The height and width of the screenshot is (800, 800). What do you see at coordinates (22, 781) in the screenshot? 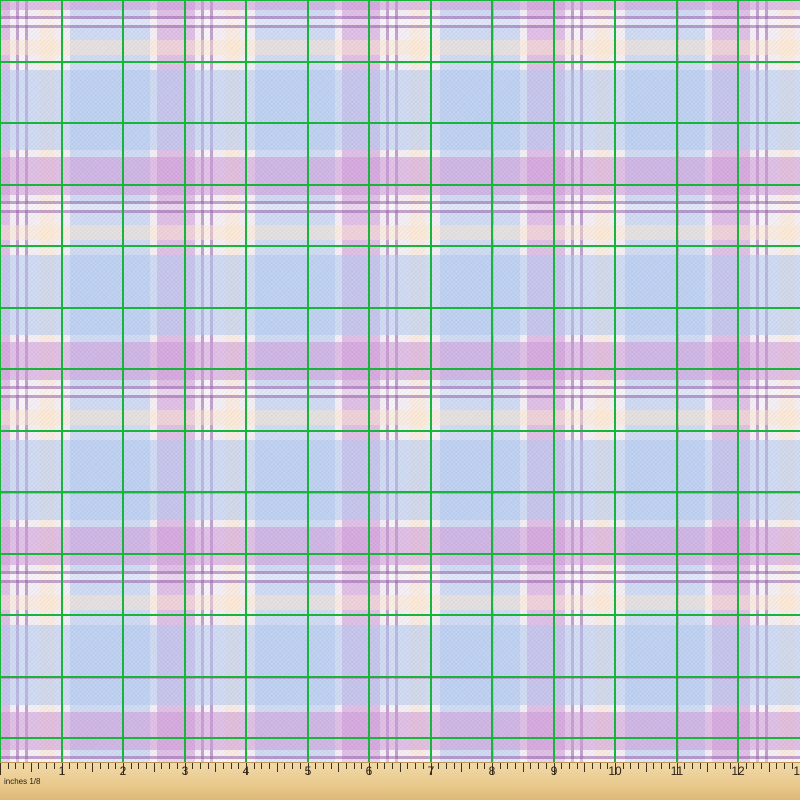
I see `ruler-unit-label: inches 1/8` at bounding box center [22, 781].